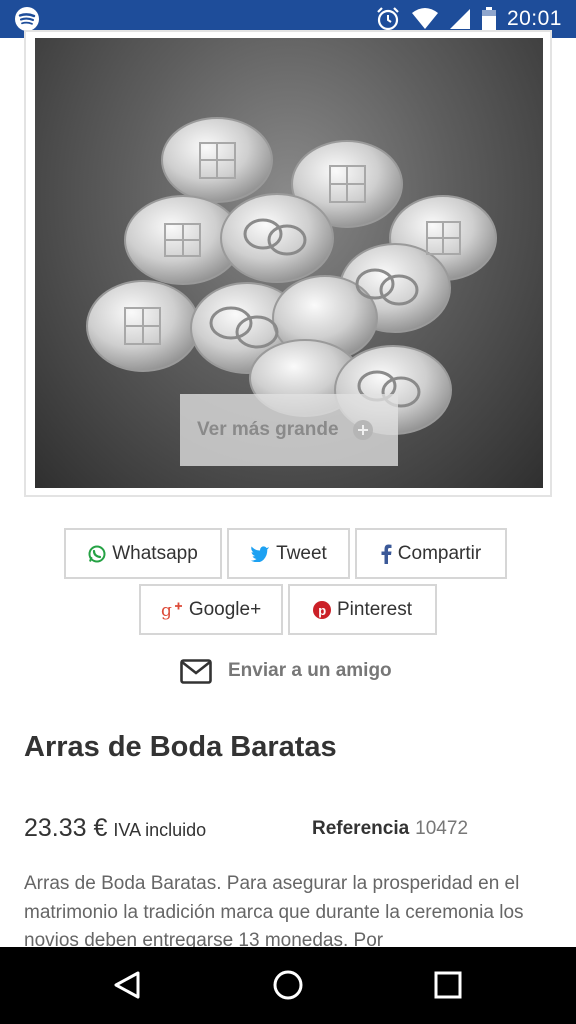 This screenshot has width=576, height=1024. What do you see at coordinates (27, 19) in the screenshot?
I see `spotify-icon` at bounding box center [27, 19].